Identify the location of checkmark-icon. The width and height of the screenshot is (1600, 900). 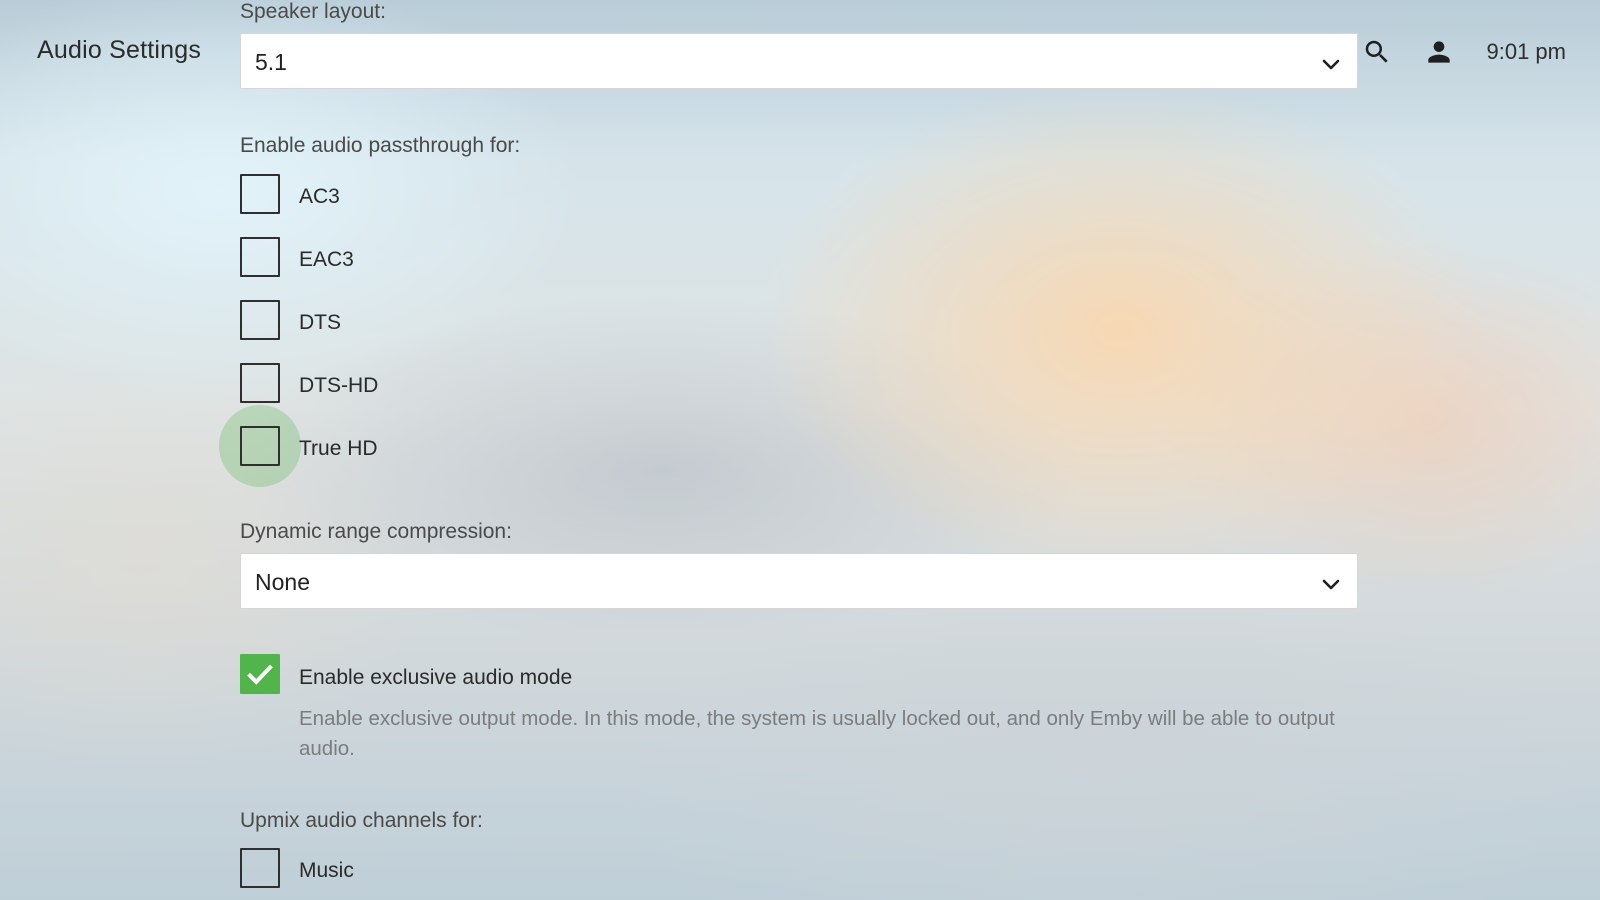
(260, 674).